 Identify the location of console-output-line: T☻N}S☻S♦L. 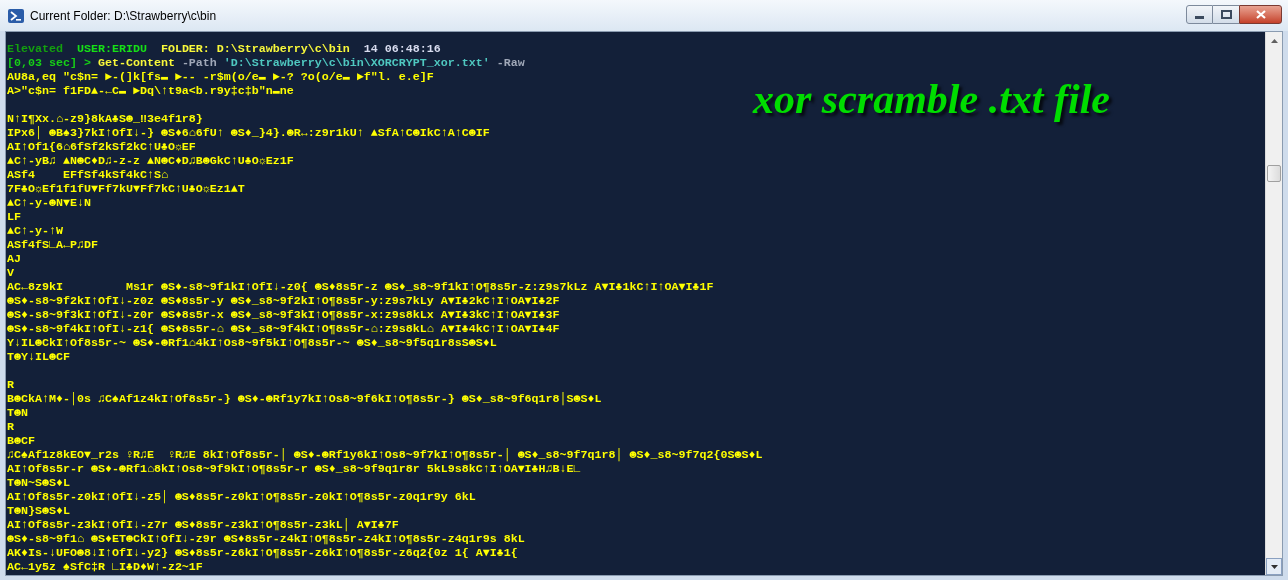
(38, 511).